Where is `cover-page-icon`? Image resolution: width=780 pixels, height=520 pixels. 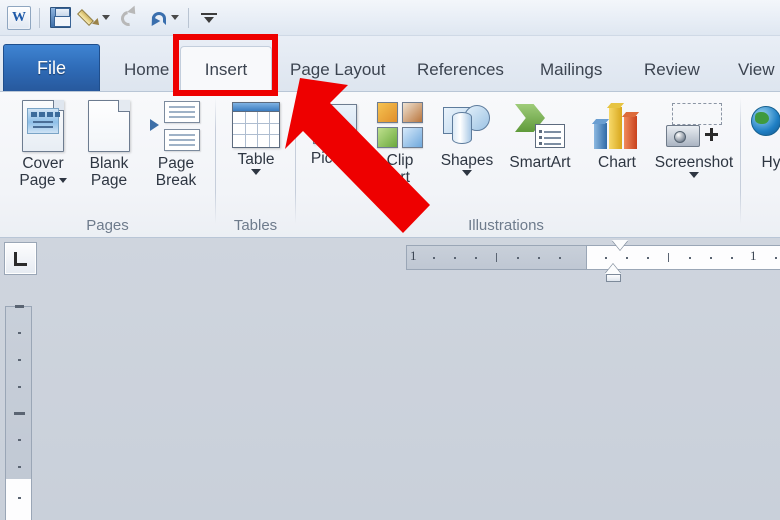
cover-page-icon is located at coordinates (43, 126).